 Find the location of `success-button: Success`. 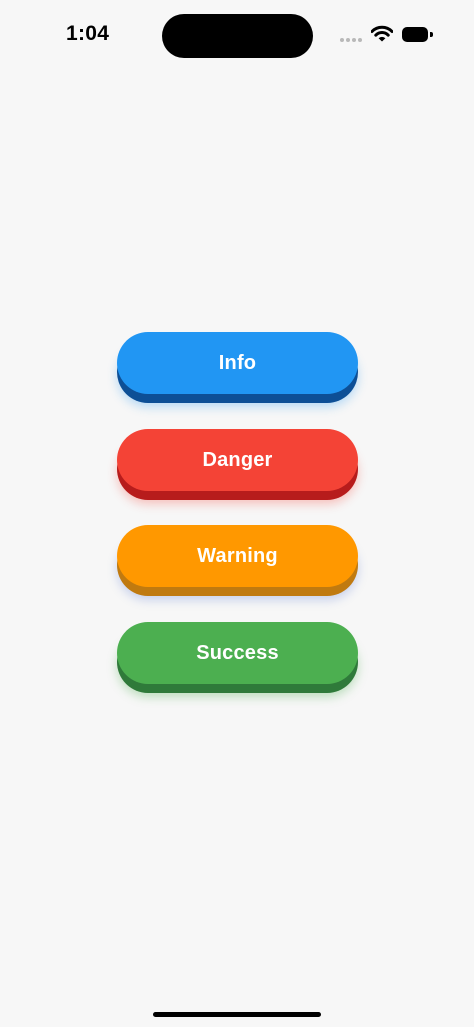

success-button: Success is located at coordinates (237, 658).